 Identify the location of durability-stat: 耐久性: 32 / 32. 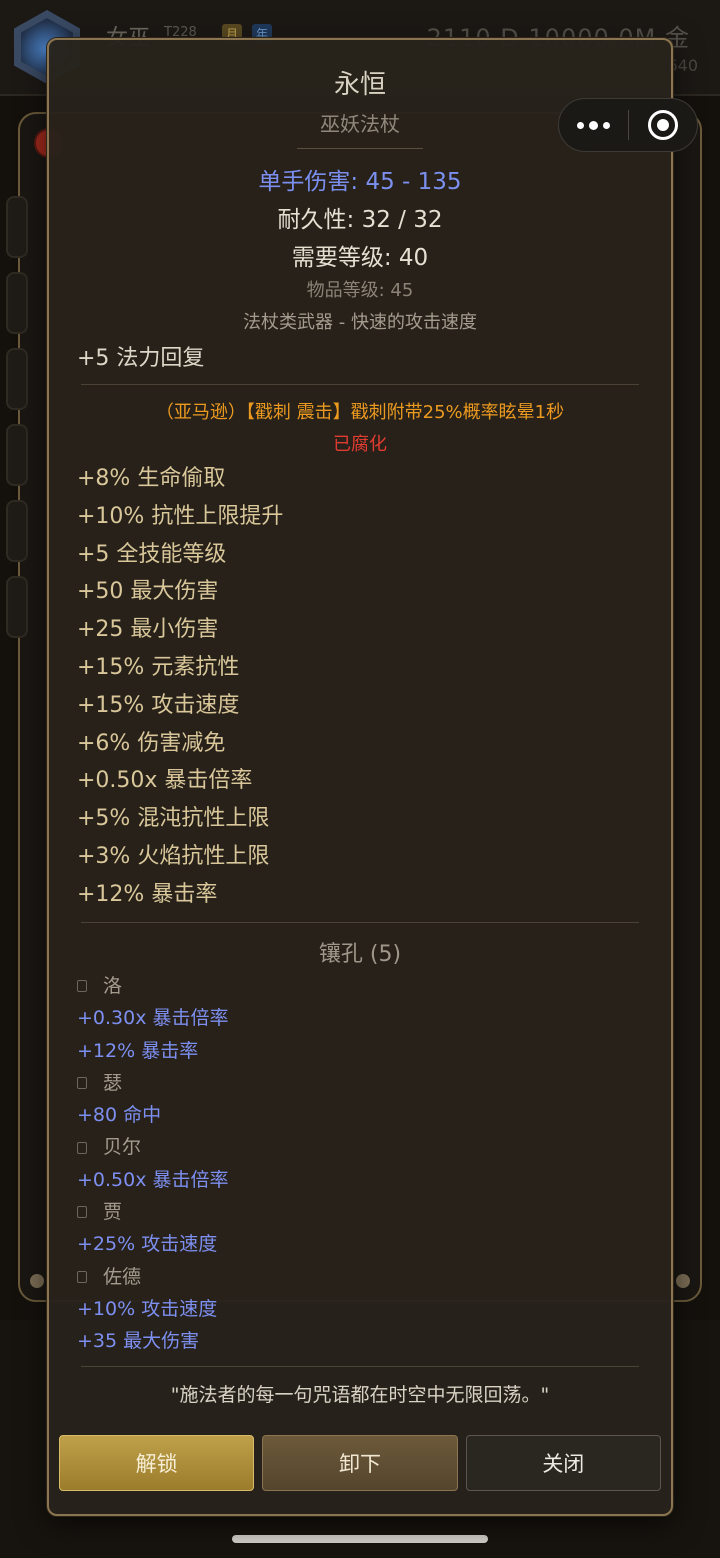
(360, 220).